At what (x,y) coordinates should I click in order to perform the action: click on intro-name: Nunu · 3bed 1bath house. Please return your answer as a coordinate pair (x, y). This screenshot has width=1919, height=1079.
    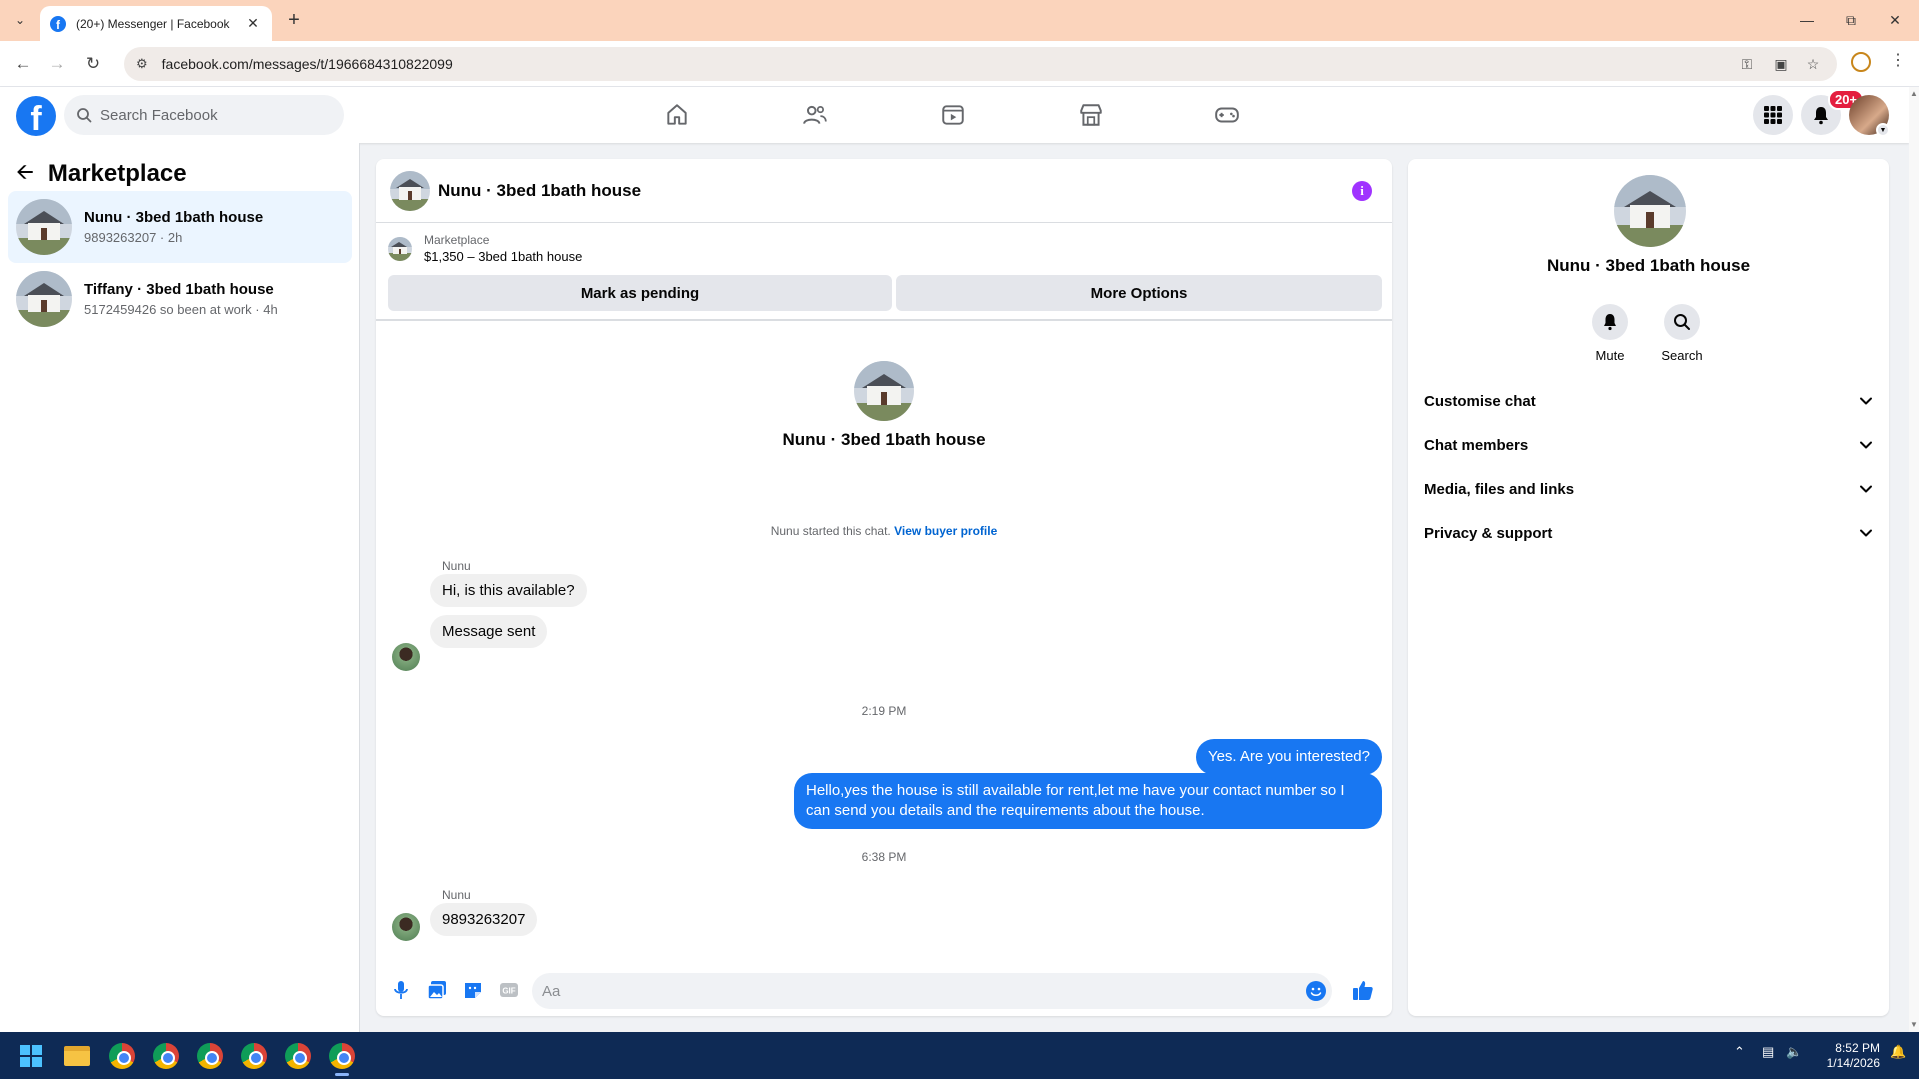
    Looking at the image, I should click on (884, 439).